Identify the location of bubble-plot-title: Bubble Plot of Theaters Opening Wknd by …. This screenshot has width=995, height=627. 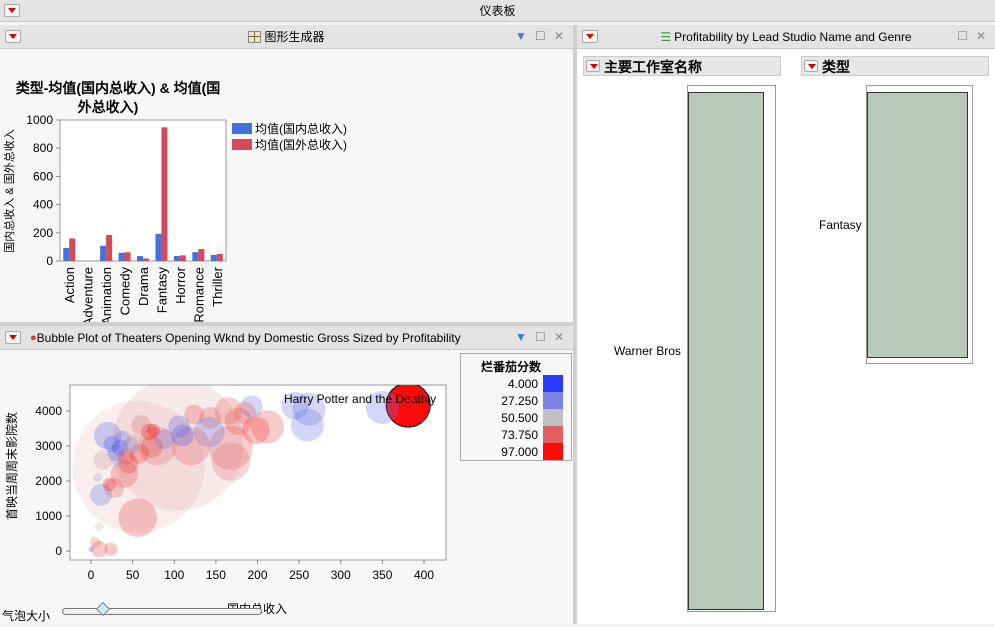
(248, 337).